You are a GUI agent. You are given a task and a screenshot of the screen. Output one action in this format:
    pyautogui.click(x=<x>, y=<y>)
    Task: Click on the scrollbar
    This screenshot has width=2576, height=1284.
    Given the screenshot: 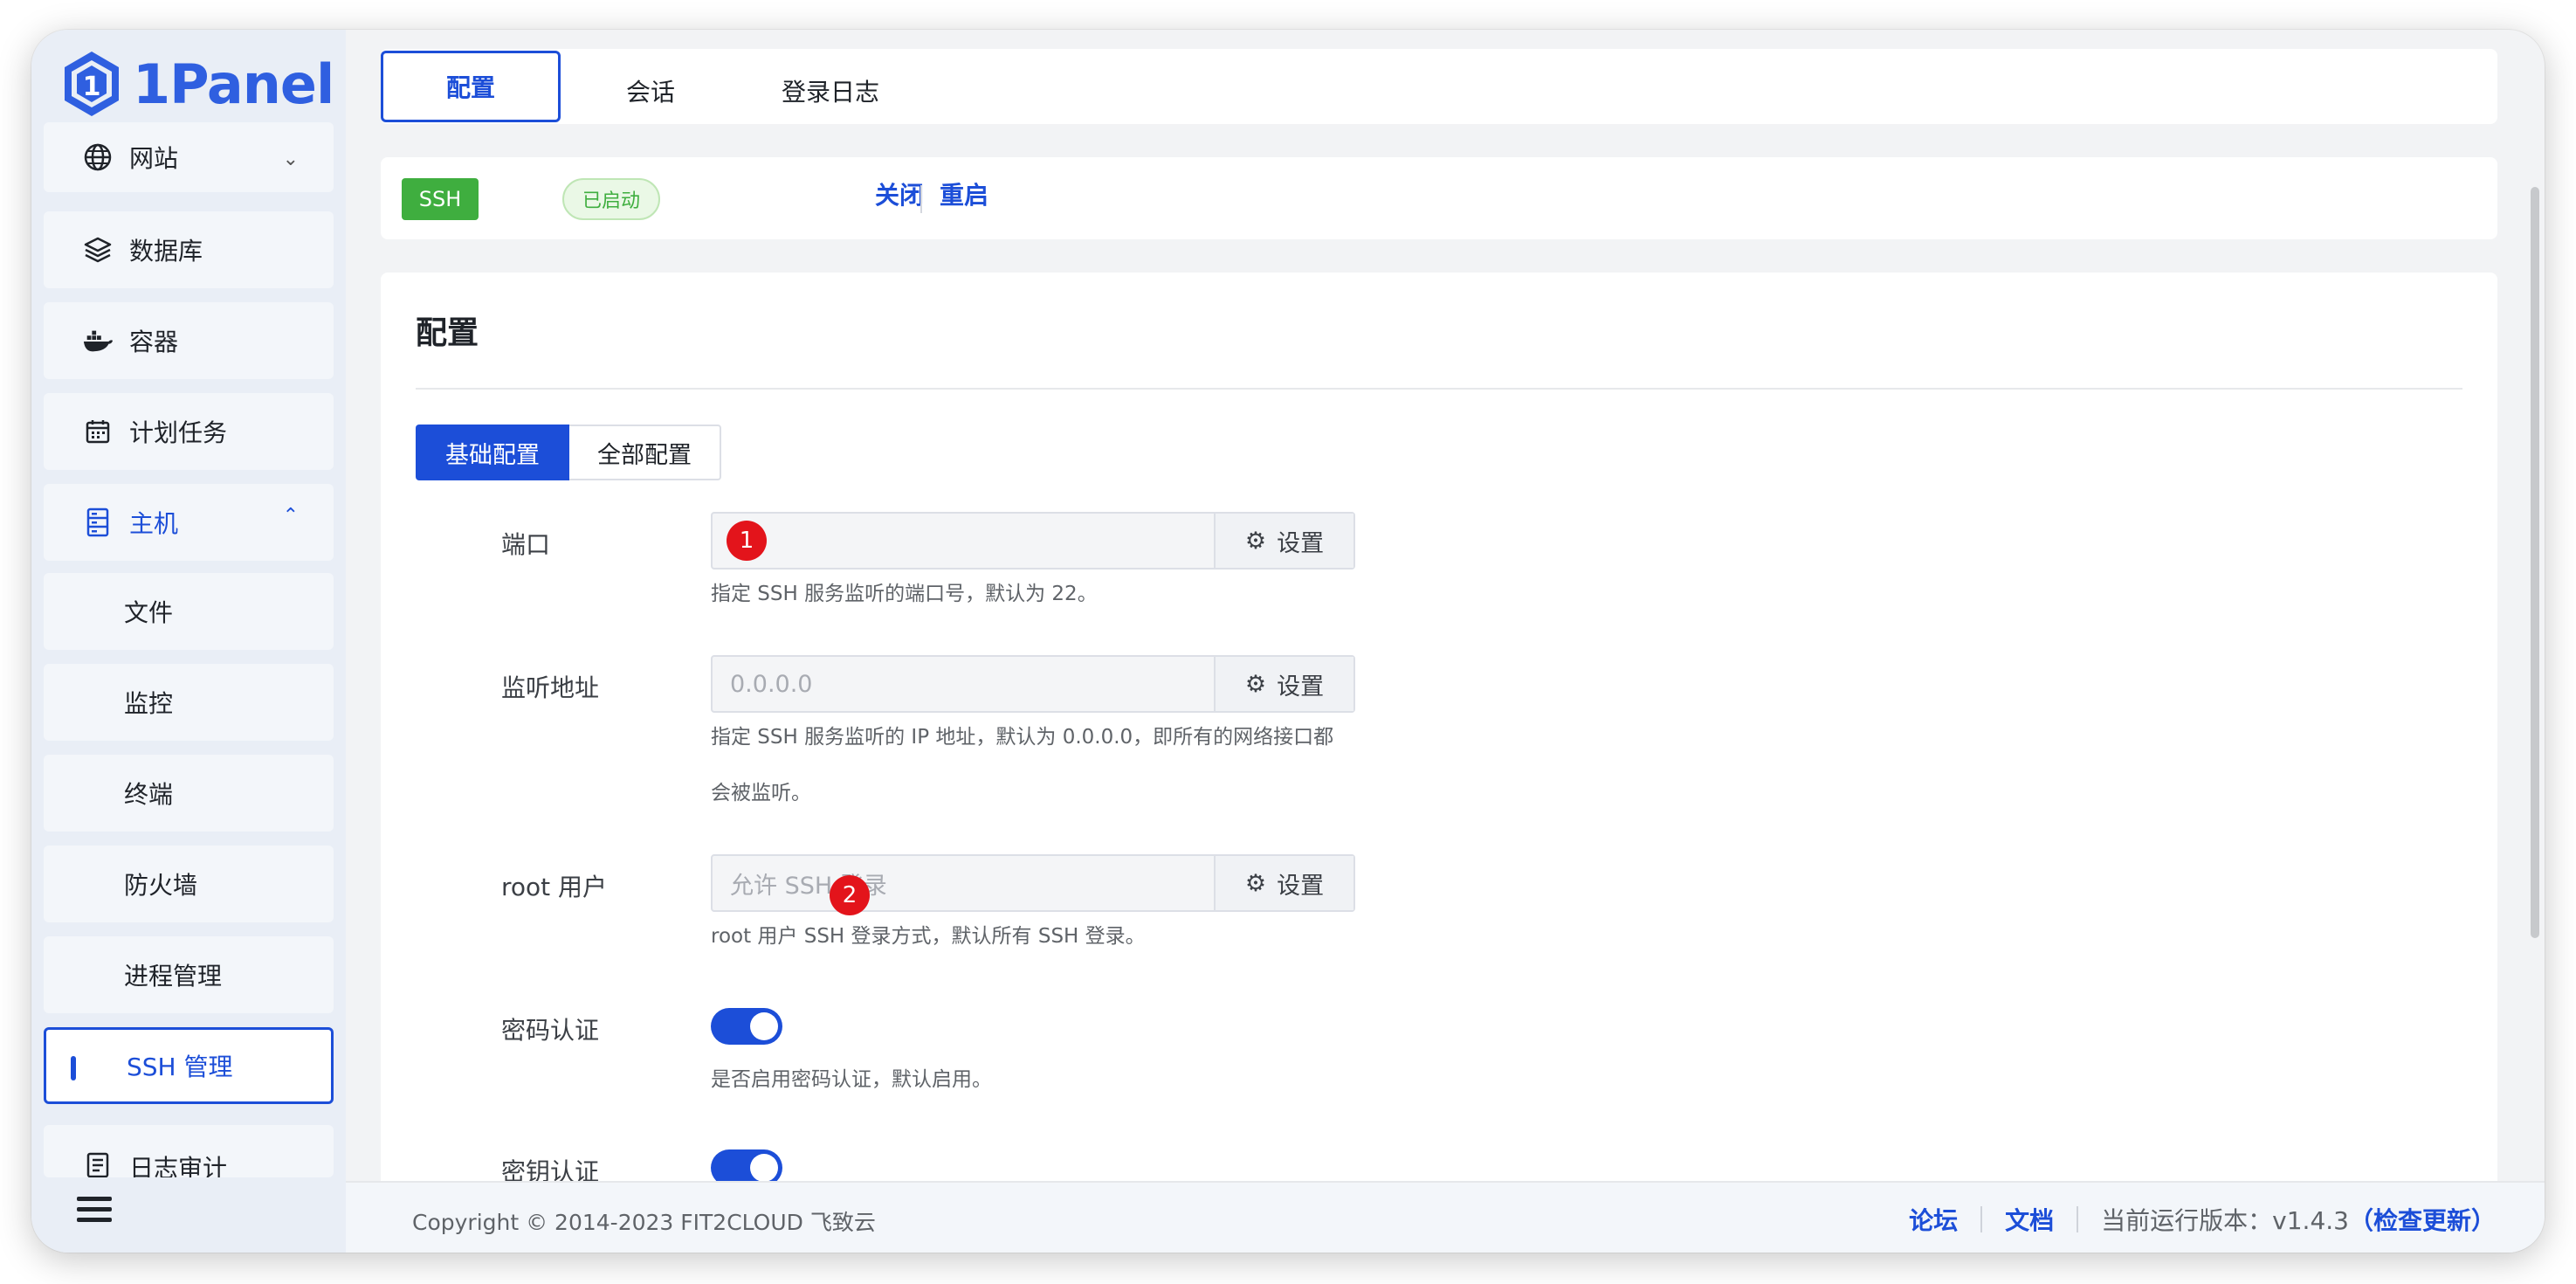 What is the action you would take?
    pyautogui.click(x=2535, y=562)
    